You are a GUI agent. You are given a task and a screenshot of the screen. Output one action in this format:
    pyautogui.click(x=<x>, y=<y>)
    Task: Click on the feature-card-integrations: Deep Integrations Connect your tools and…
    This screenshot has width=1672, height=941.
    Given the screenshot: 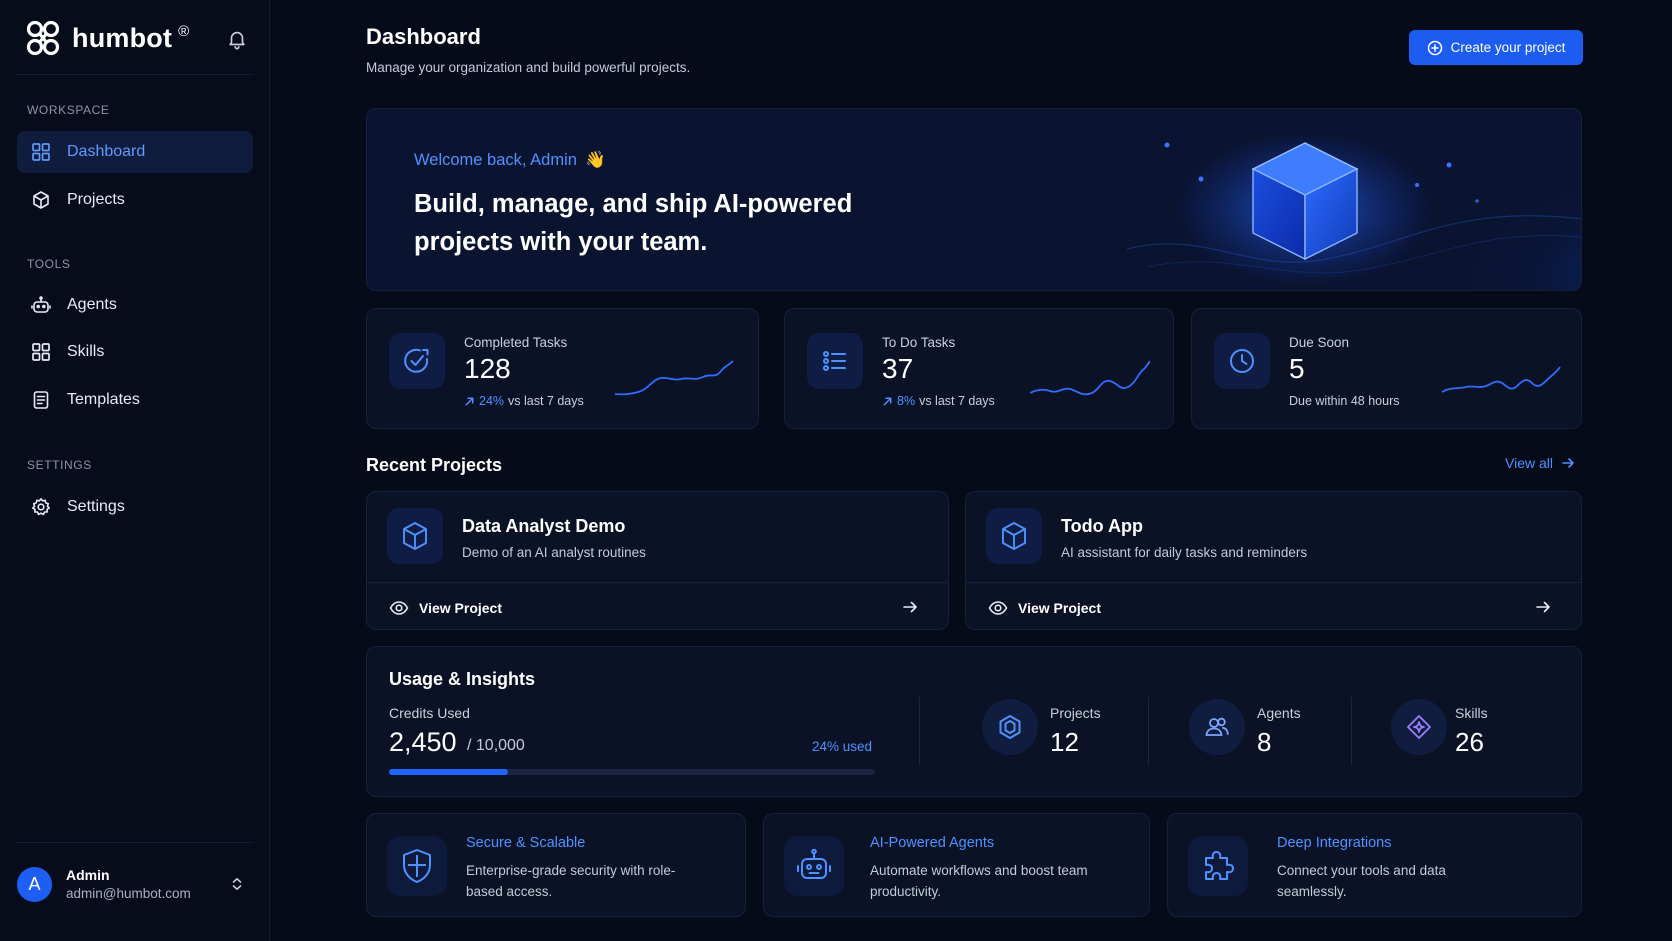 What is the action you would take?
    pyautogui.click(x=1374, y=865)
    